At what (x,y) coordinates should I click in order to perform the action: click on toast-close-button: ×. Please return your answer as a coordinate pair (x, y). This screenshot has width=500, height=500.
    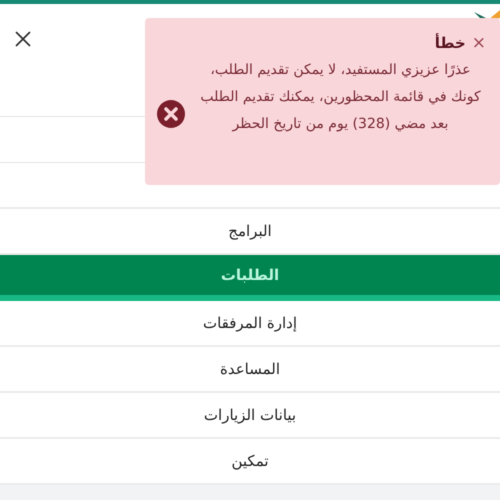
    Looking at the image, I should click on (479, 43).